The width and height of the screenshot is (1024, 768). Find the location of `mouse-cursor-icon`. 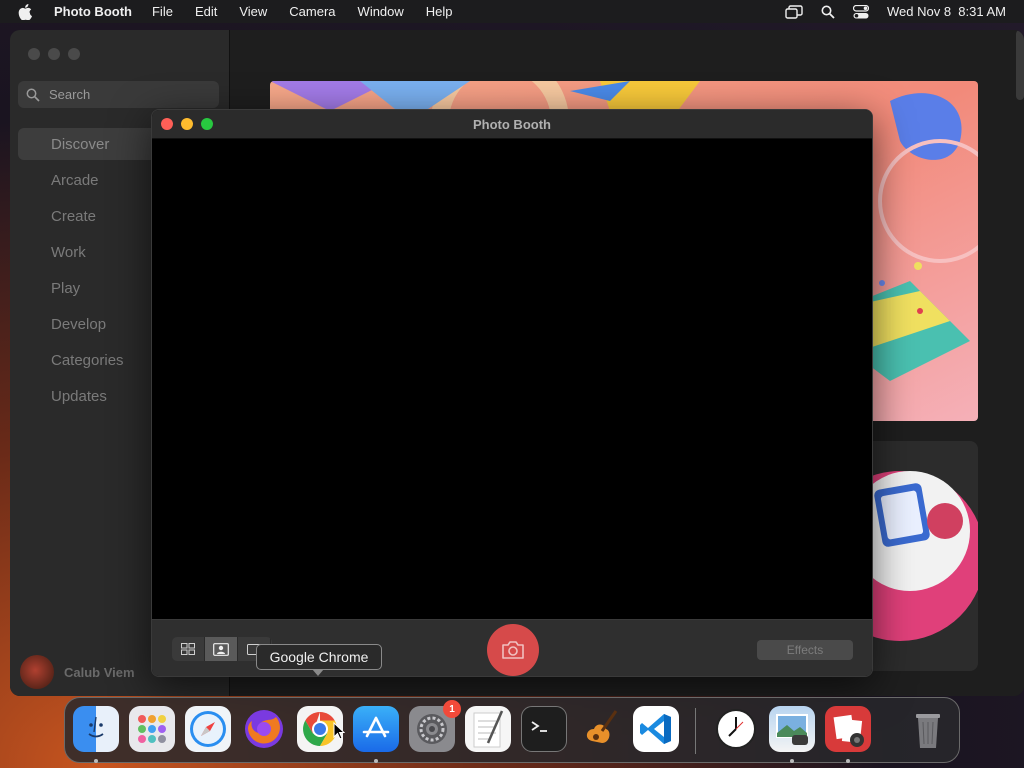

mouse-cursor-icon is located at coordinates (339, 733).